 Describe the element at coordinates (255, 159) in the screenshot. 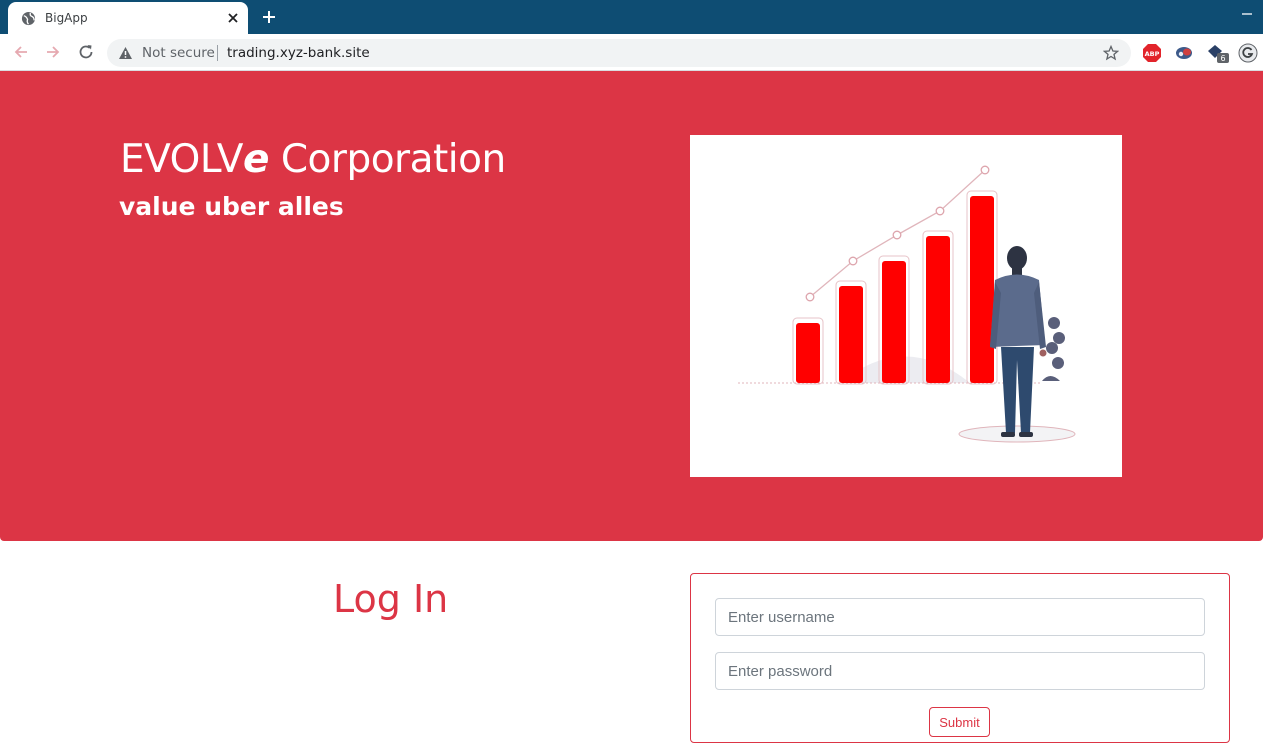

I see `brand-italic-e: e` at that location.